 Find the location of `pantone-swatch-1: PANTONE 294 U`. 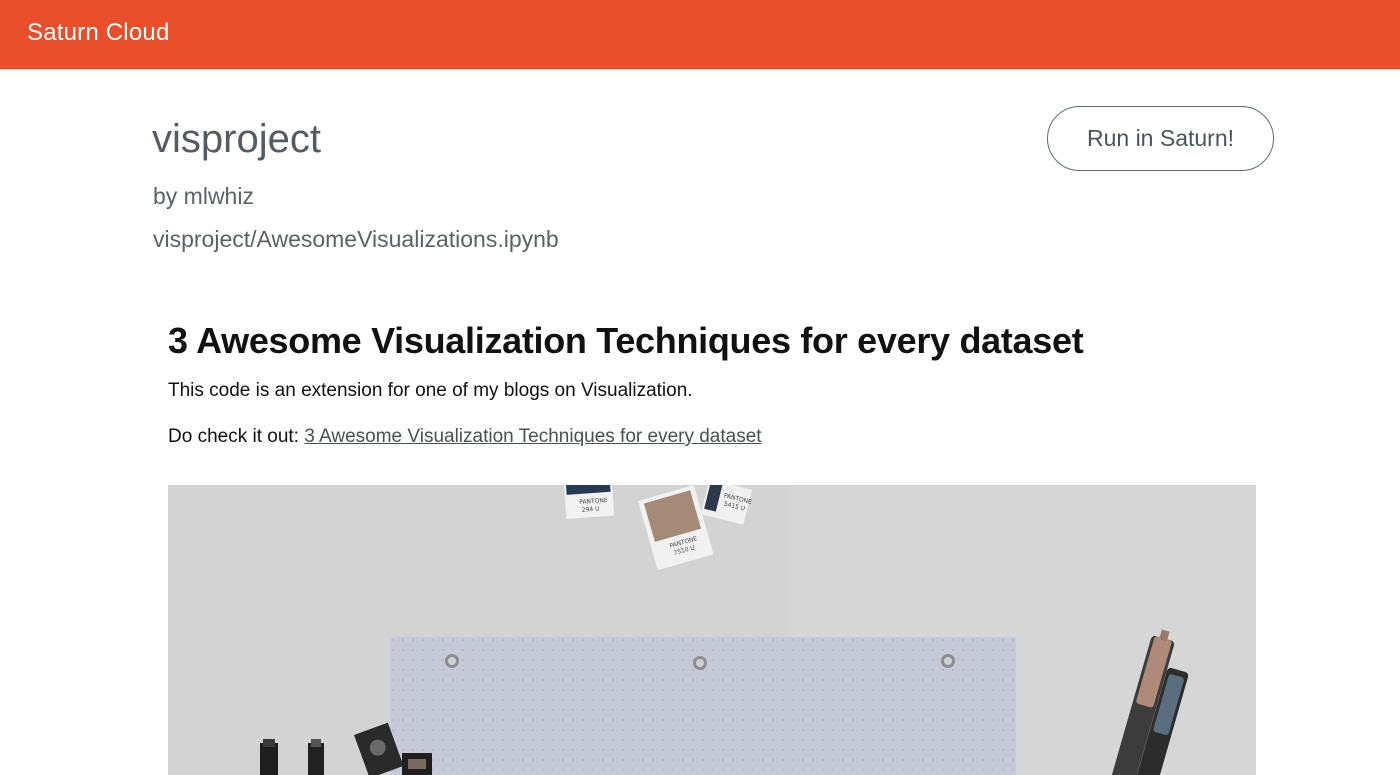

pantone-swatch-1: PANTONE 294 U is located at coordinates (589, 502).